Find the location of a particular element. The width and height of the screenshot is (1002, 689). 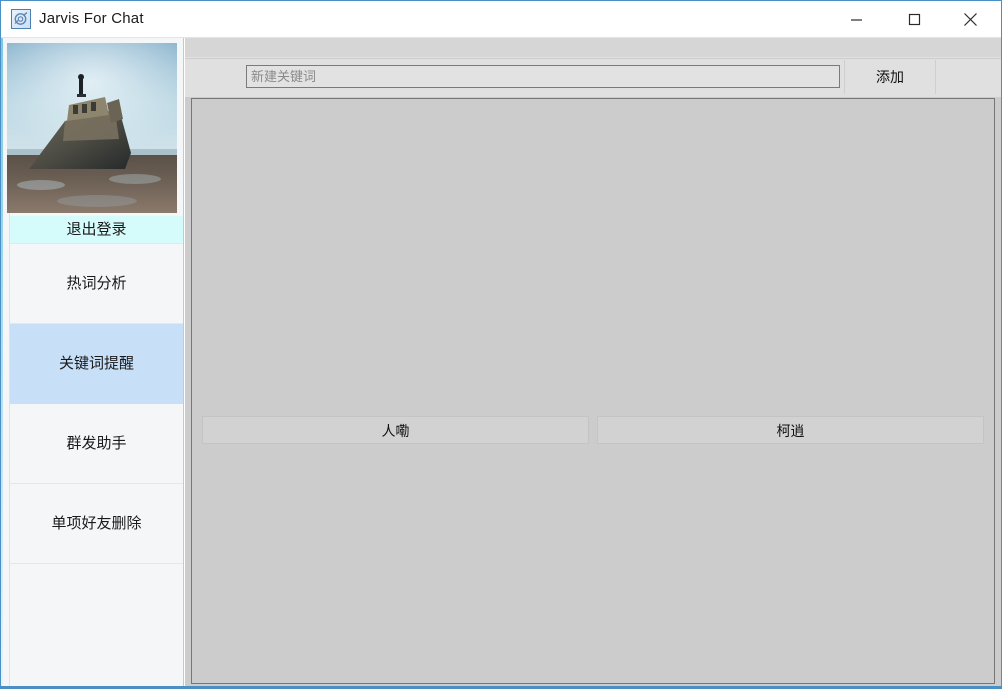

sidebar-item-logout: 退出登录 is located at coordinates (96, 230).